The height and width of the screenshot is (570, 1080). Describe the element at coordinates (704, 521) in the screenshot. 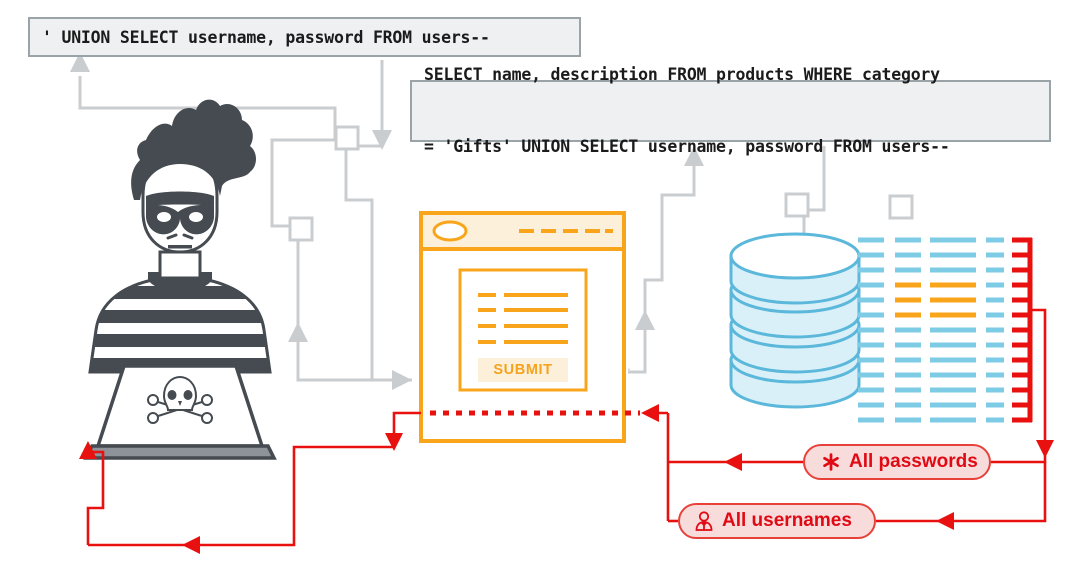

I see `user-icon` at that location.